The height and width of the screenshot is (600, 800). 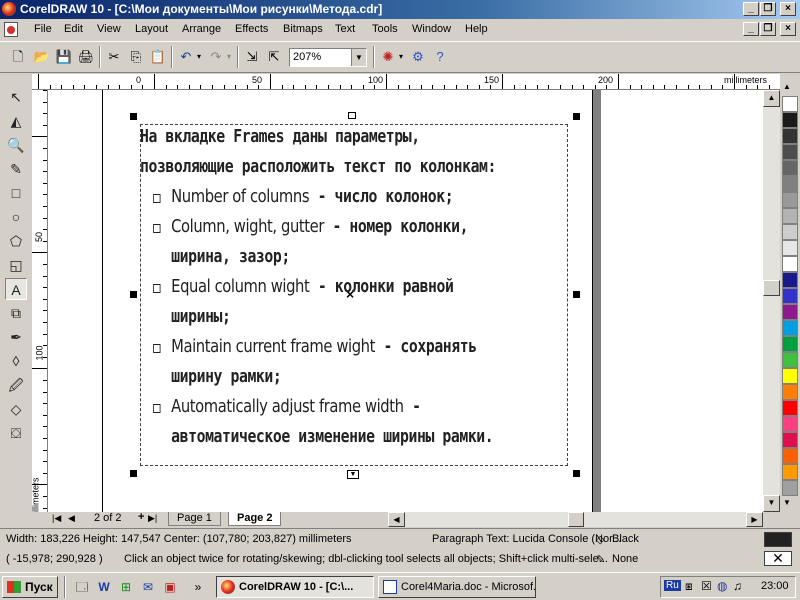 What do you see at coordinates (16, 313) in the screenshot?
I see `interactive-blend-tool-icon: ⧉` at bounding box center [16, 313].